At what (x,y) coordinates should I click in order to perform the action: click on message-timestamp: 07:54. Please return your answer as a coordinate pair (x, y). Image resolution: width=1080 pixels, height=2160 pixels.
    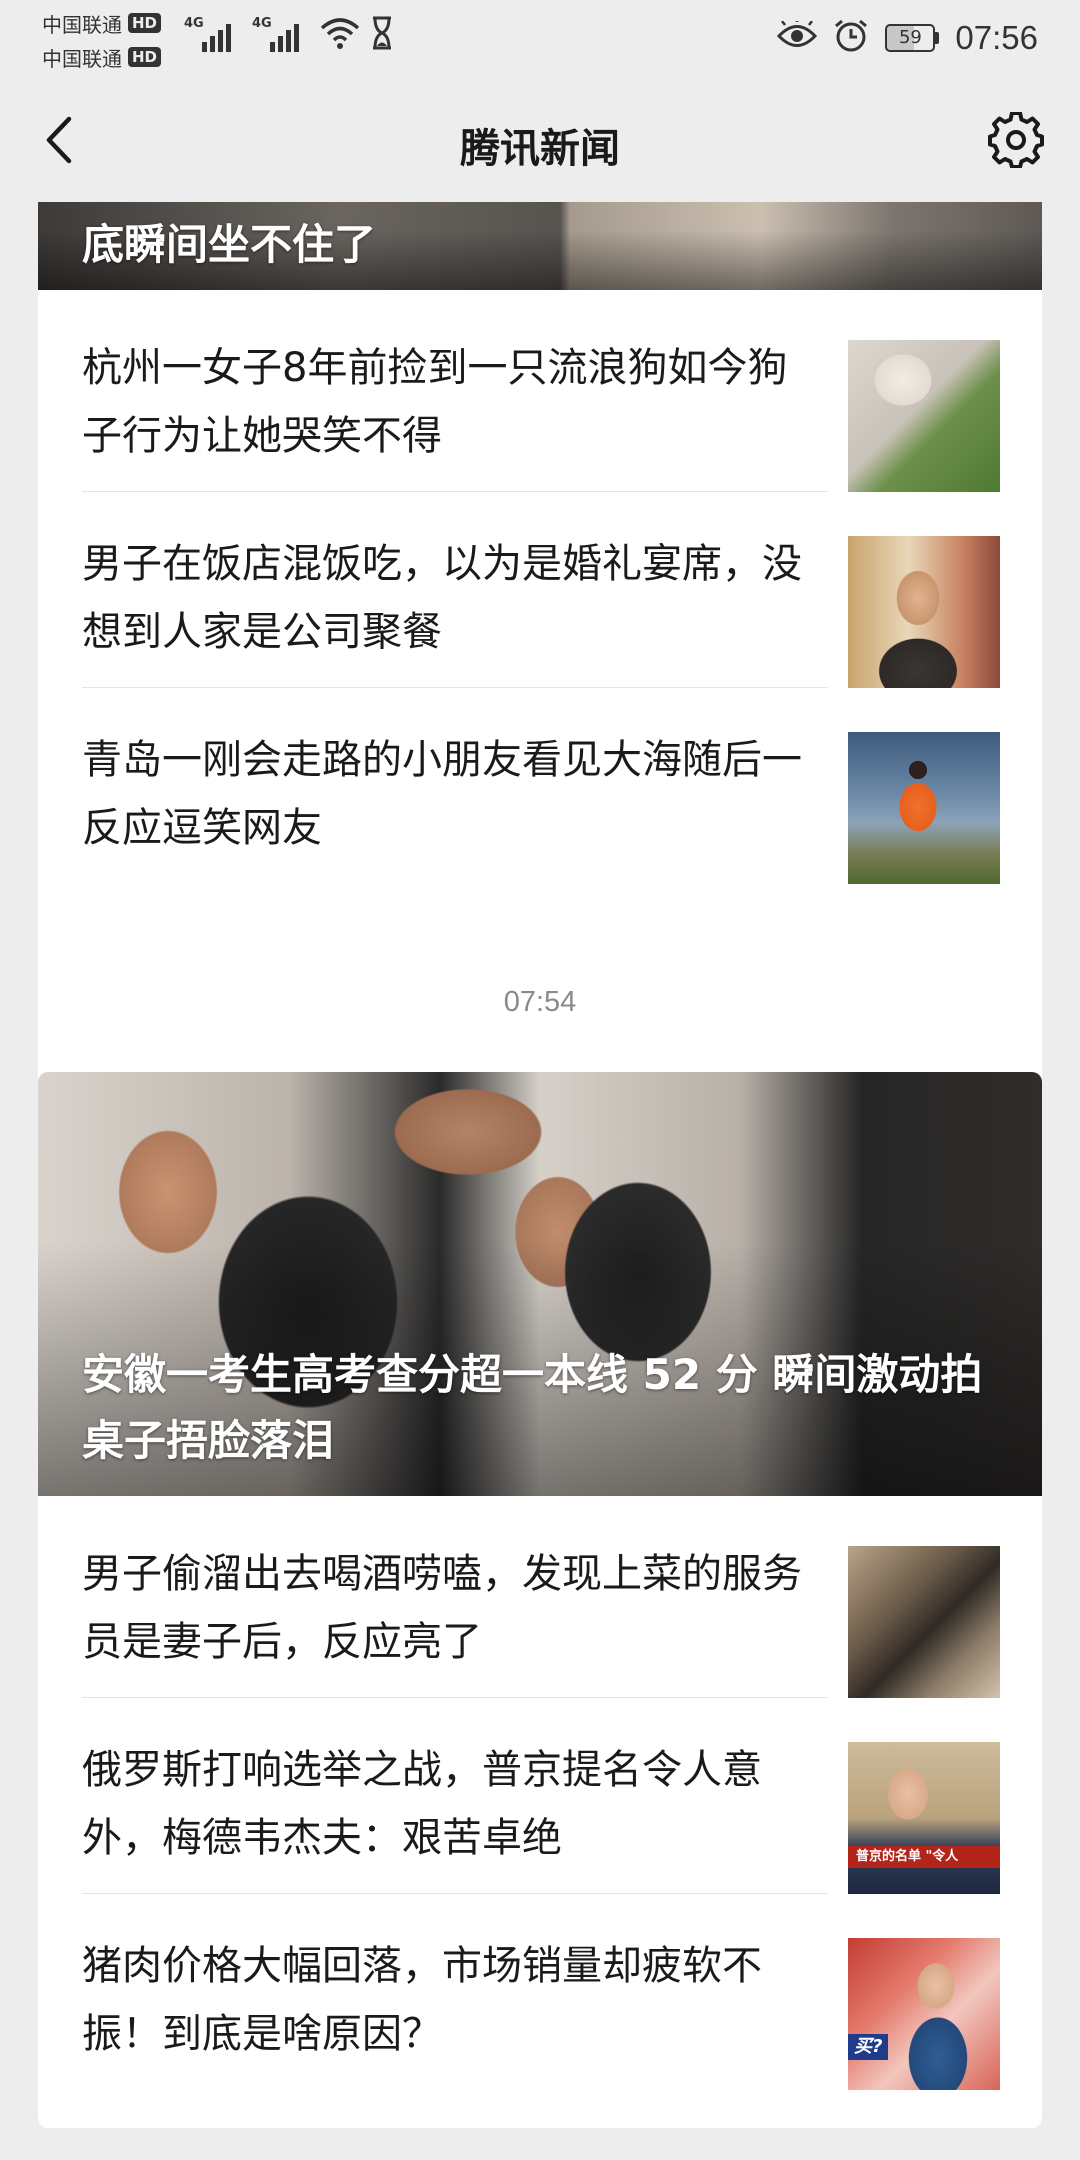
    Looking at the image, I should click on (540, 1002).